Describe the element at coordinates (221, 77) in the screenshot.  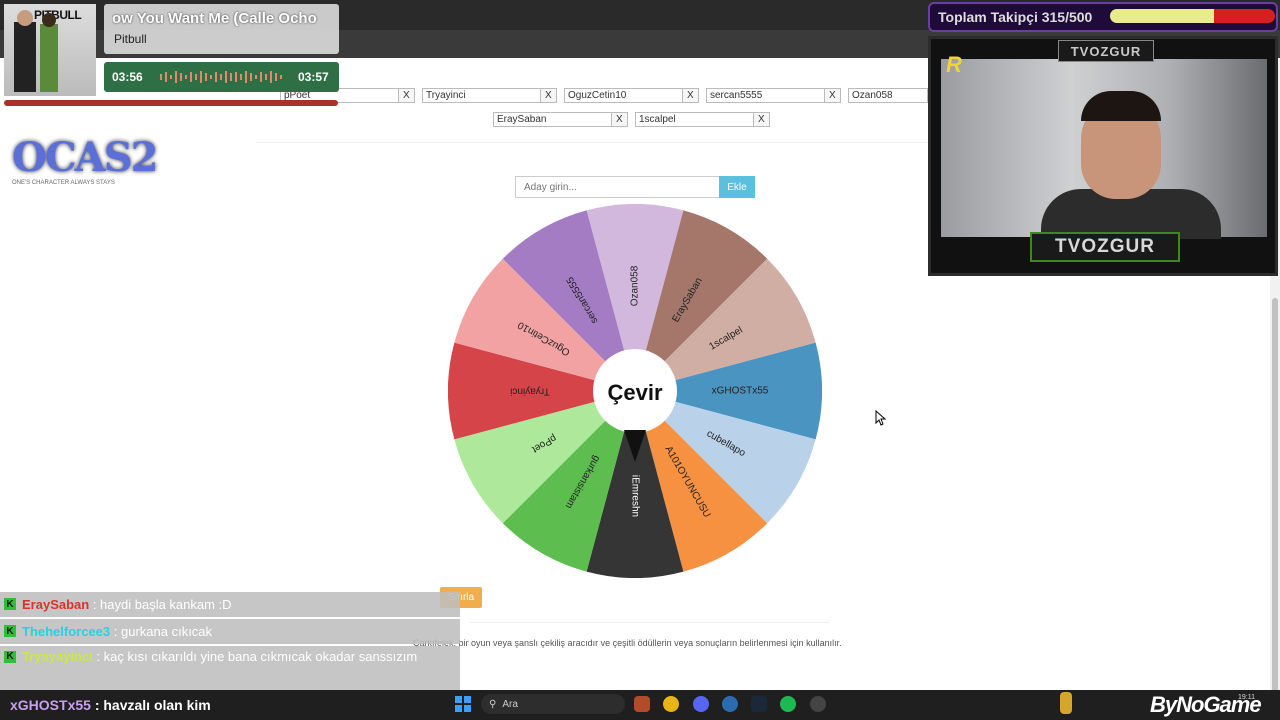
I see `waveform-icon` at that location.